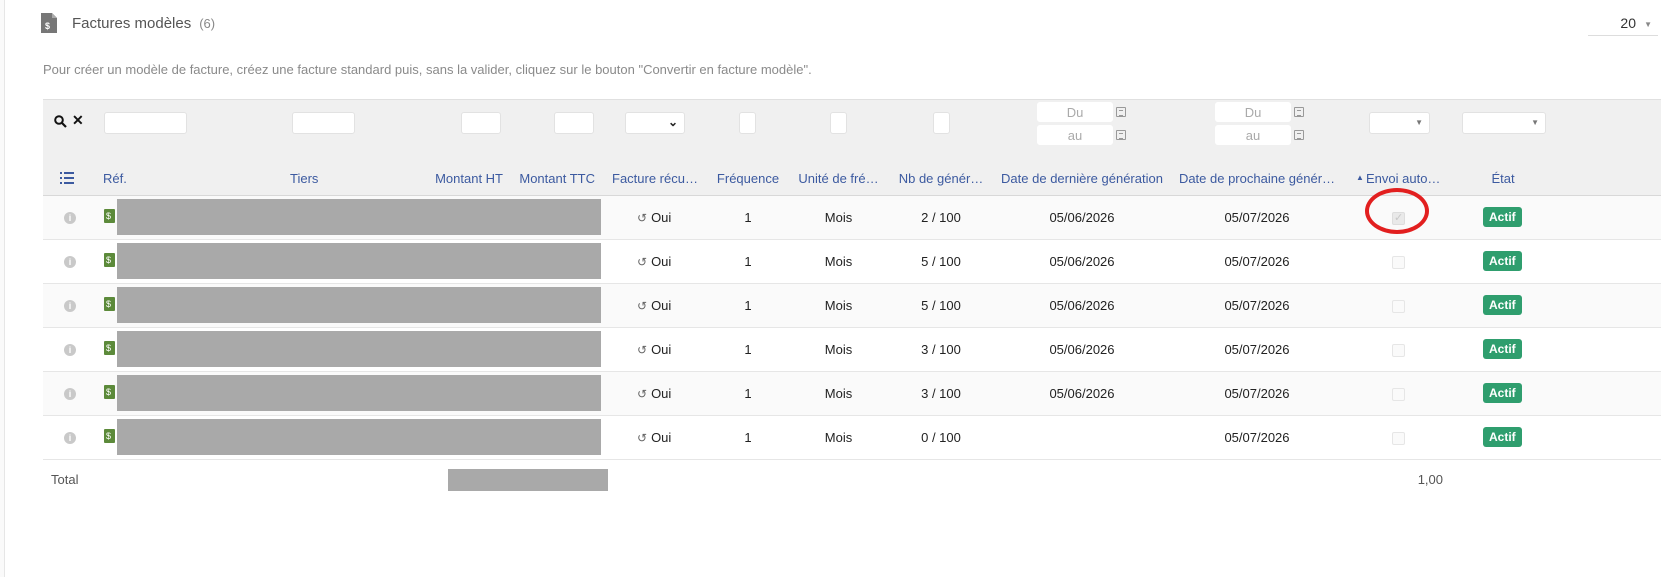 This screenshot has height=577, width=1670. Describe the element at coordinates (748, 178) in the screenshot. I see `col-frequence: Fréquence` at that location.